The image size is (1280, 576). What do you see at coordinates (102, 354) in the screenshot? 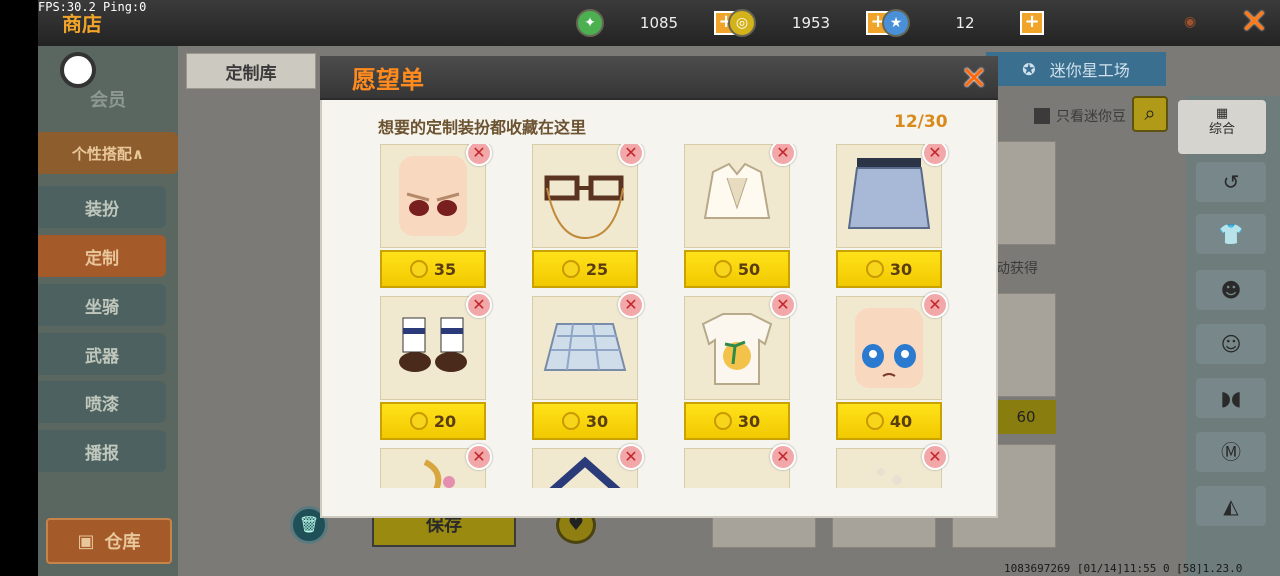
I see `sidebar-item-weapon: 武器` at bounding box center [102, 354].